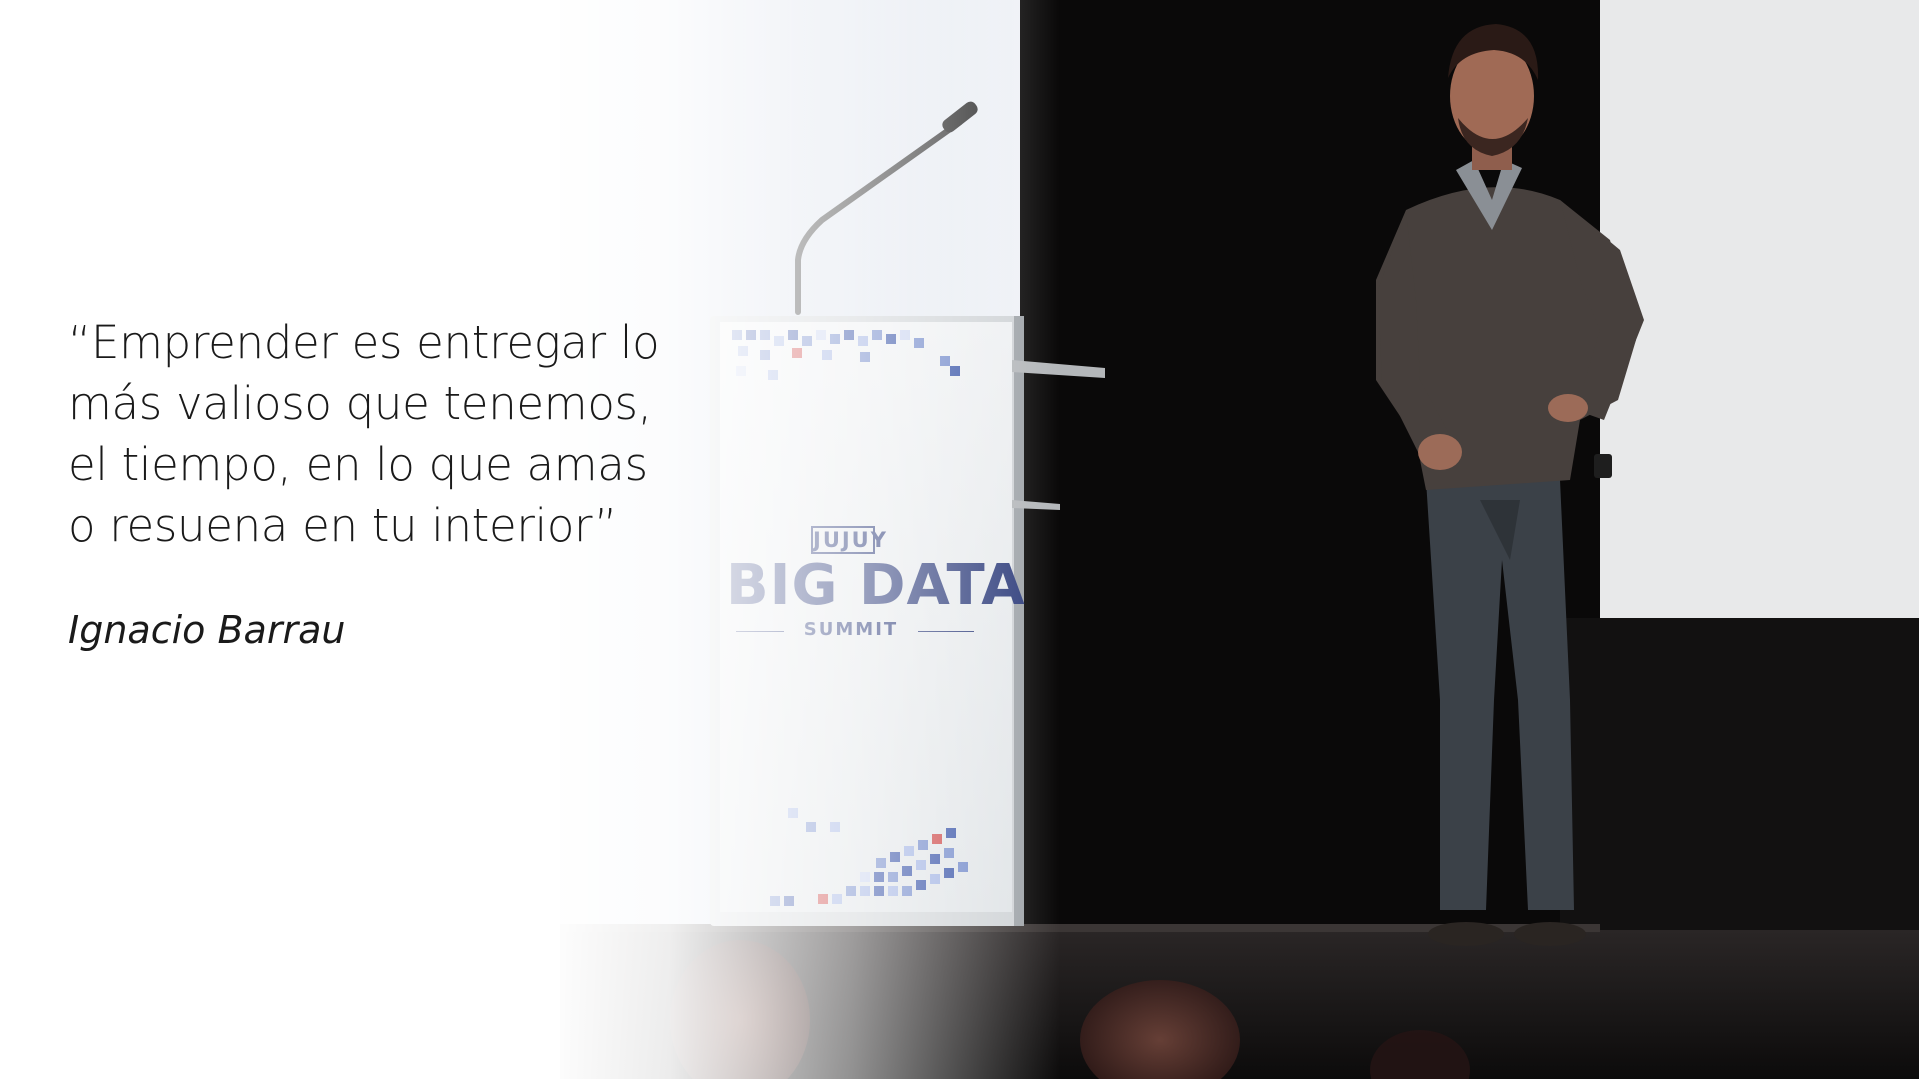 The height and width of the screenshot is (1079, 1919). Describe the element at coordinates (946, 631) in the screenshot. I see `podium-rule-right` at that location.